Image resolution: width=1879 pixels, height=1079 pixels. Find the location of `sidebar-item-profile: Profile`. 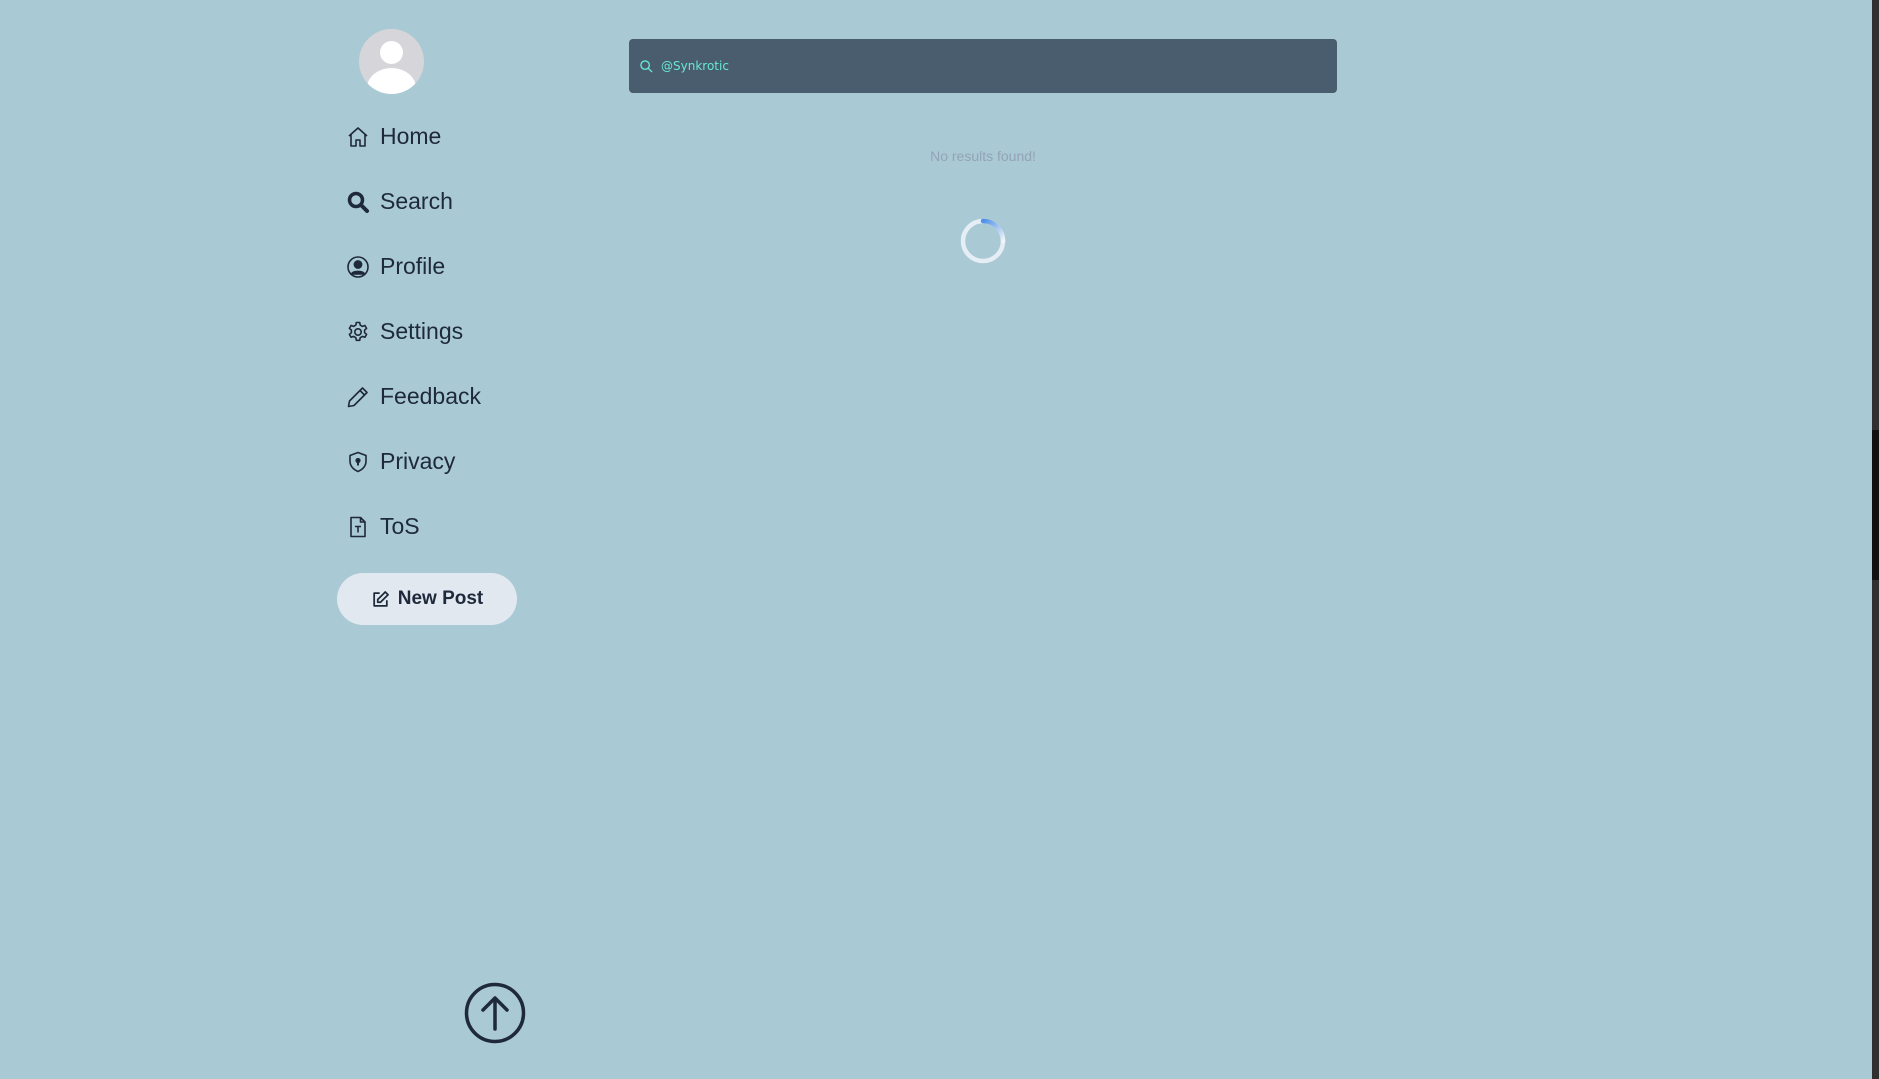

sidebar-item-profile: Profile is located at coordinates (413, 266).